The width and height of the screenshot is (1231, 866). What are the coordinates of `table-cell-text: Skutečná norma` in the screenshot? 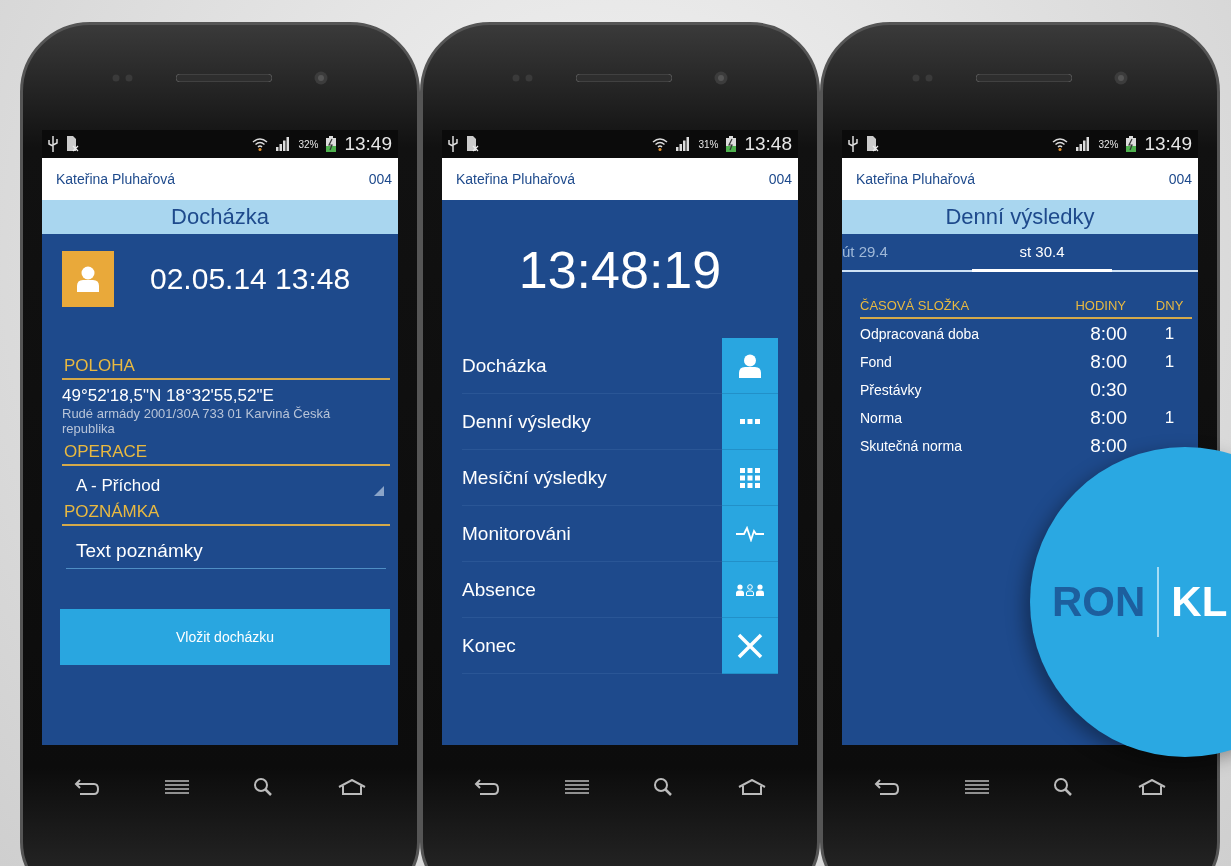 It's located at (911, 446).